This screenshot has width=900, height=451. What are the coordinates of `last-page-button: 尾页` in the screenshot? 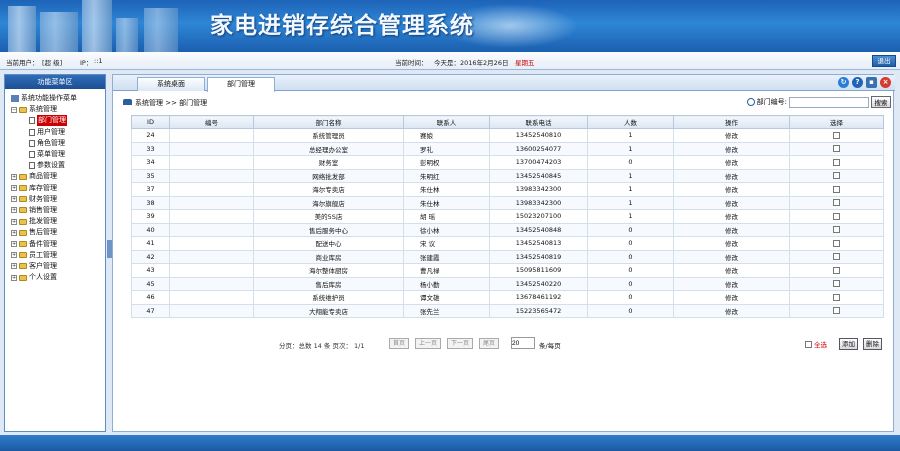 It's located at (489, 343).